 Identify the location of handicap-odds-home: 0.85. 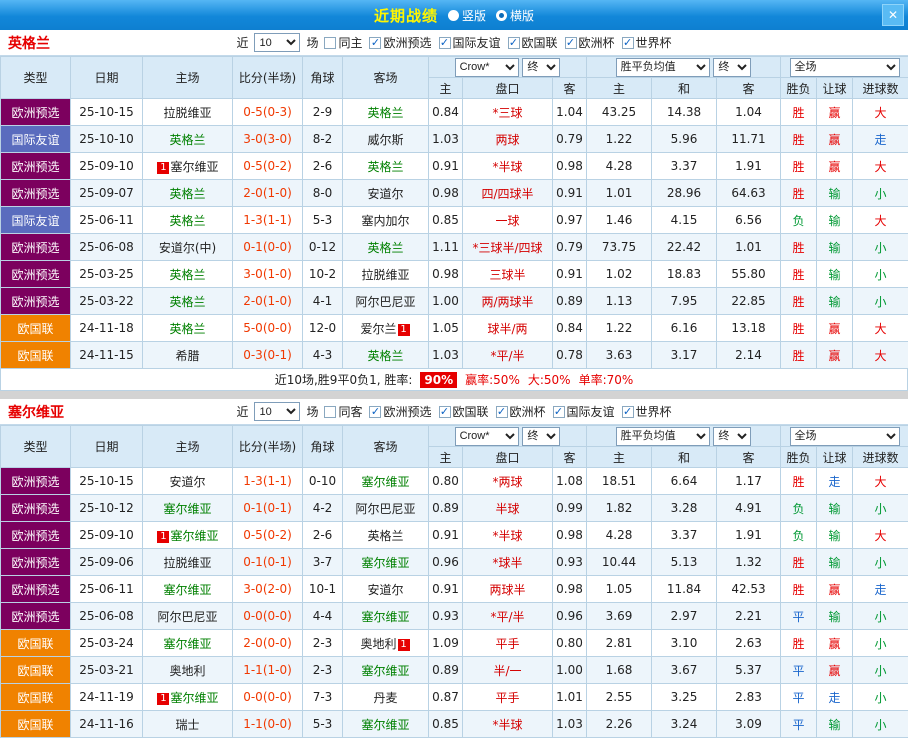
(445, 220).